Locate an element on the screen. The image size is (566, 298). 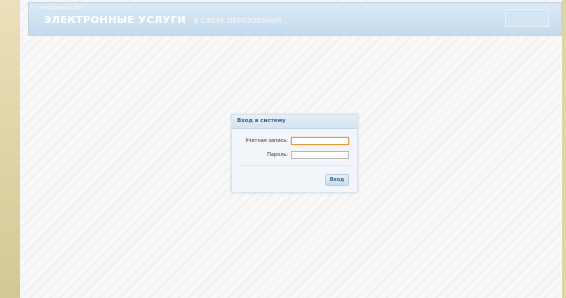
password-input is located at coordinates (320, 154).